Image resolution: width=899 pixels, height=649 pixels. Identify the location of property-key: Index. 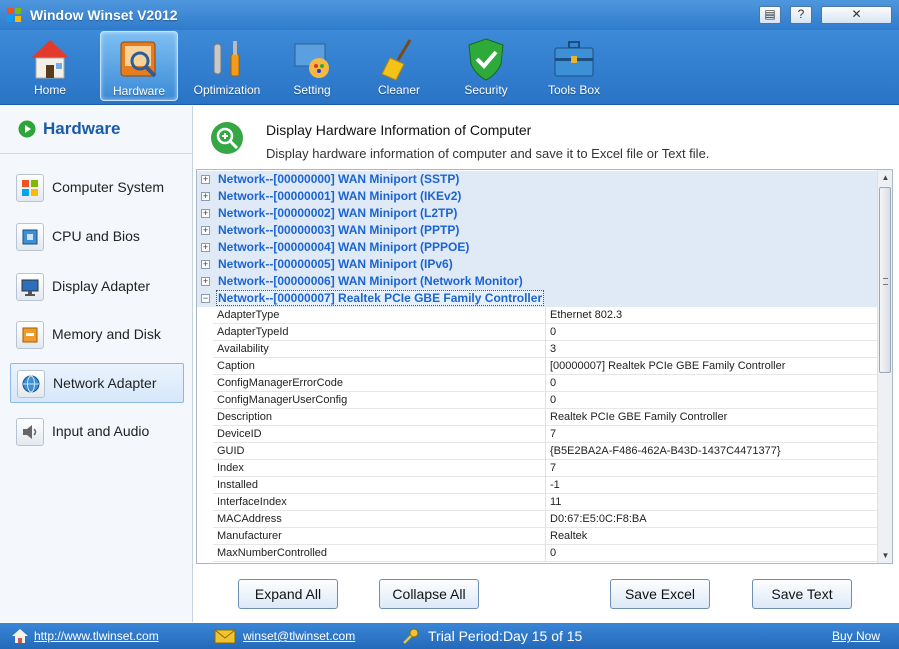
(230, 468).